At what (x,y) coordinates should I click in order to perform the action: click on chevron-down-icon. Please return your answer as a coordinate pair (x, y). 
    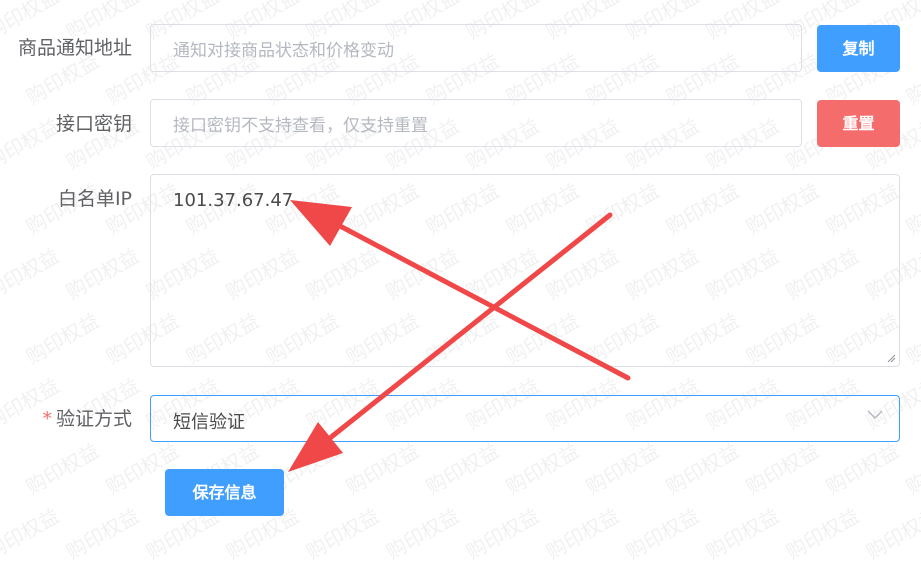
    Looking at the image, I should click on (875, 415).